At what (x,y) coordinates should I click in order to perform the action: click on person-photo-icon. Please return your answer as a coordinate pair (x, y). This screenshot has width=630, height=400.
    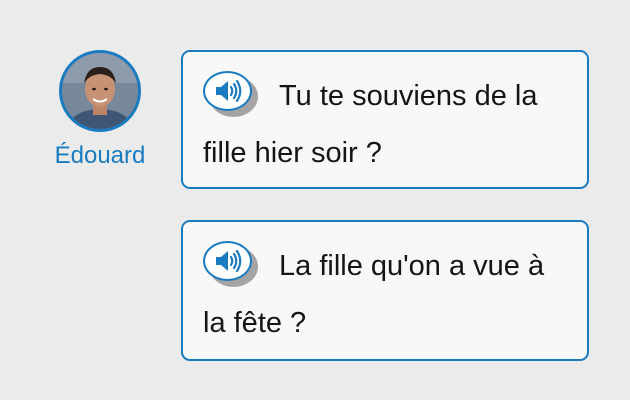
    Looking at the image, I should click on (100, 91).